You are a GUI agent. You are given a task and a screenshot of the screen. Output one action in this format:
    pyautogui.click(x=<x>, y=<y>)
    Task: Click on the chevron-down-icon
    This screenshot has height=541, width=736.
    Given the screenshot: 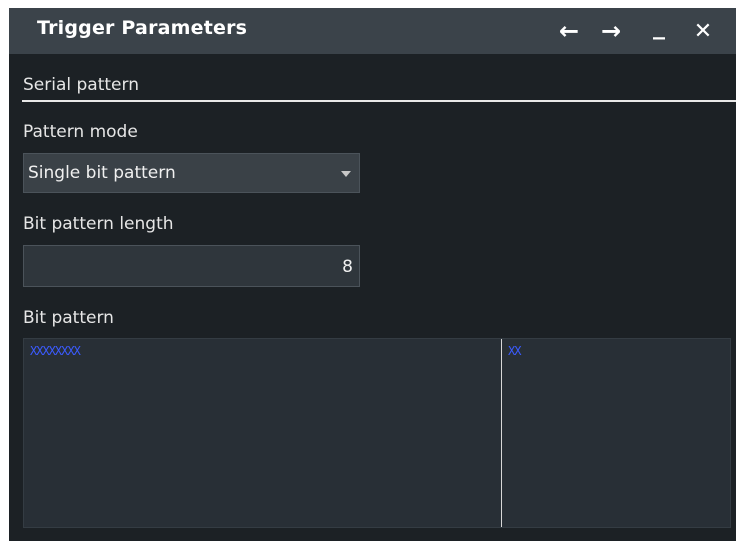 What is the action you would take?
    pyautogui.click(x=346, y=174)
    